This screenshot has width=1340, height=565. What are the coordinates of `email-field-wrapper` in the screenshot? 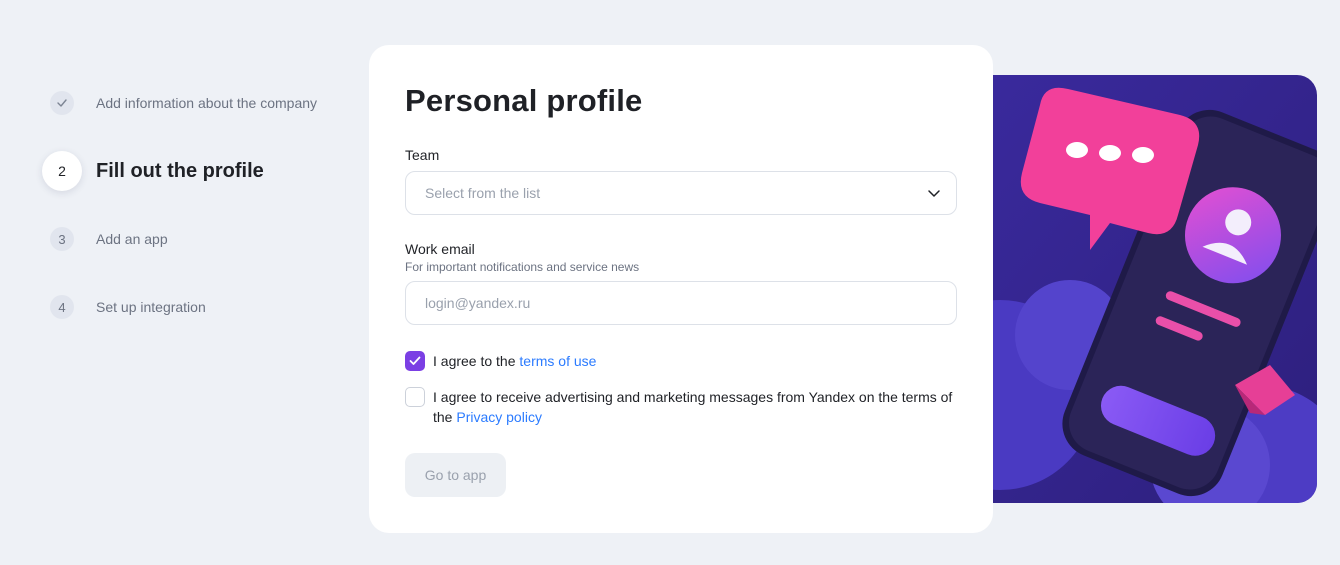 It's located at (681, 303).